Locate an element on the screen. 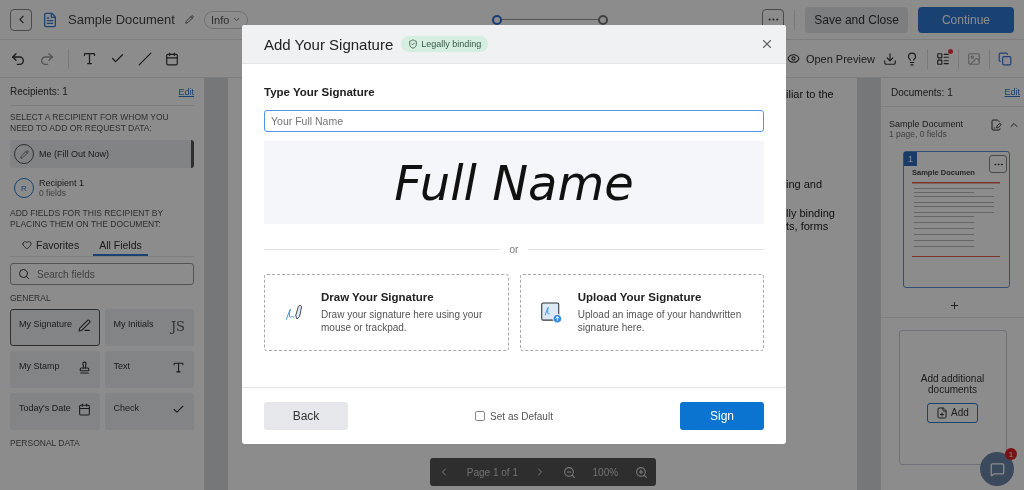 The width and height of the screenshot is (1024, 490). copy-icon is located at coordinates (1005, 58).